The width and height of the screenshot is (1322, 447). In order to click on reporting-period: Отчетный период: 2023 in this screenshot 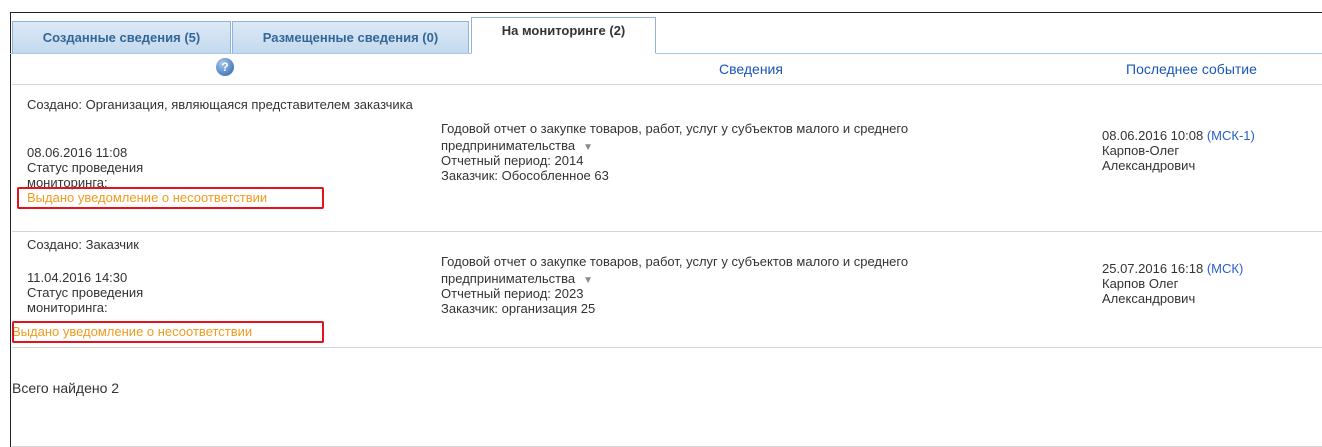, I will do `click(512, 293)`.